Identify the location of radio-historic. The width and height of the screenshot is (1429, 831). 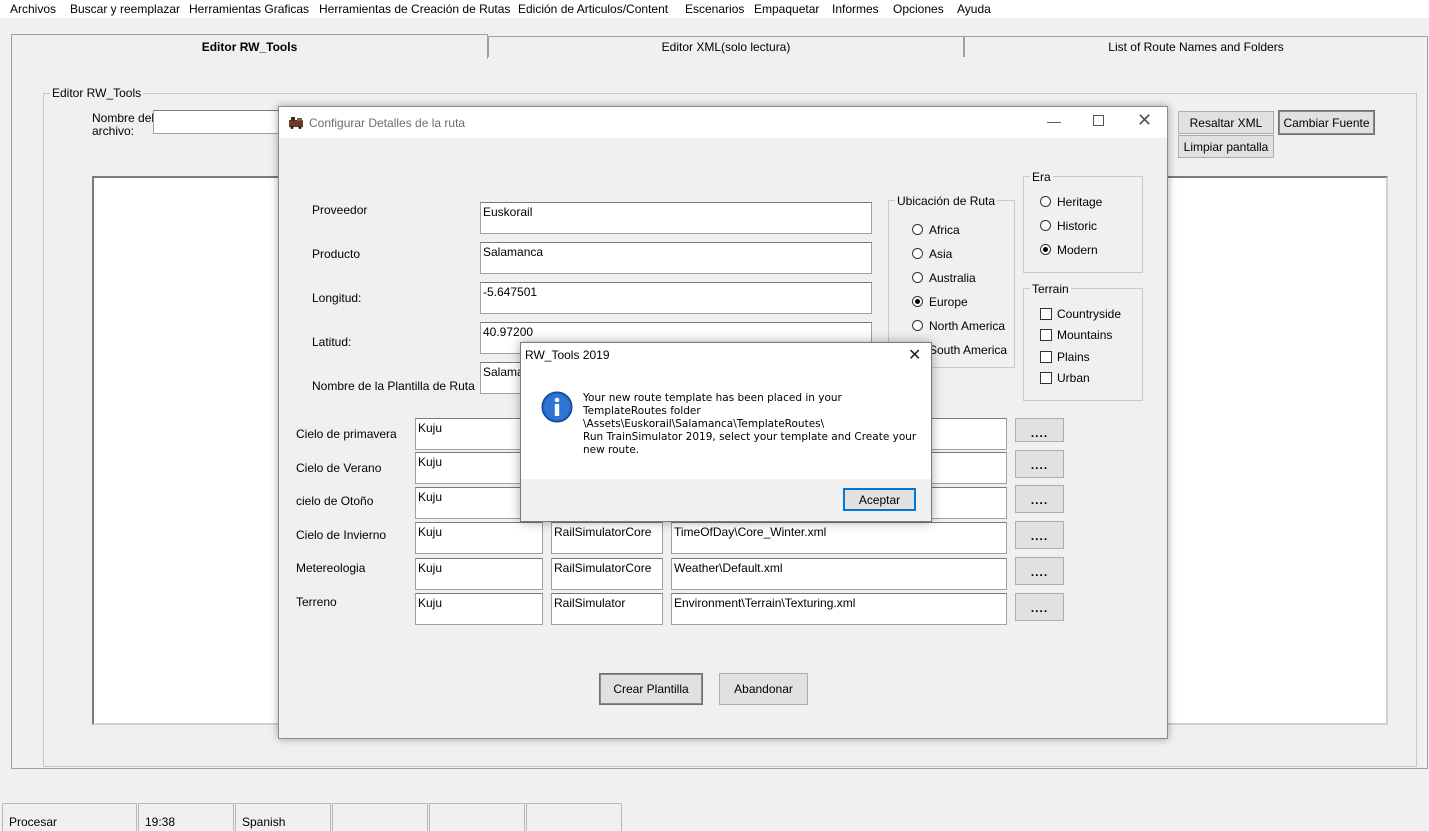
(1045, 225).